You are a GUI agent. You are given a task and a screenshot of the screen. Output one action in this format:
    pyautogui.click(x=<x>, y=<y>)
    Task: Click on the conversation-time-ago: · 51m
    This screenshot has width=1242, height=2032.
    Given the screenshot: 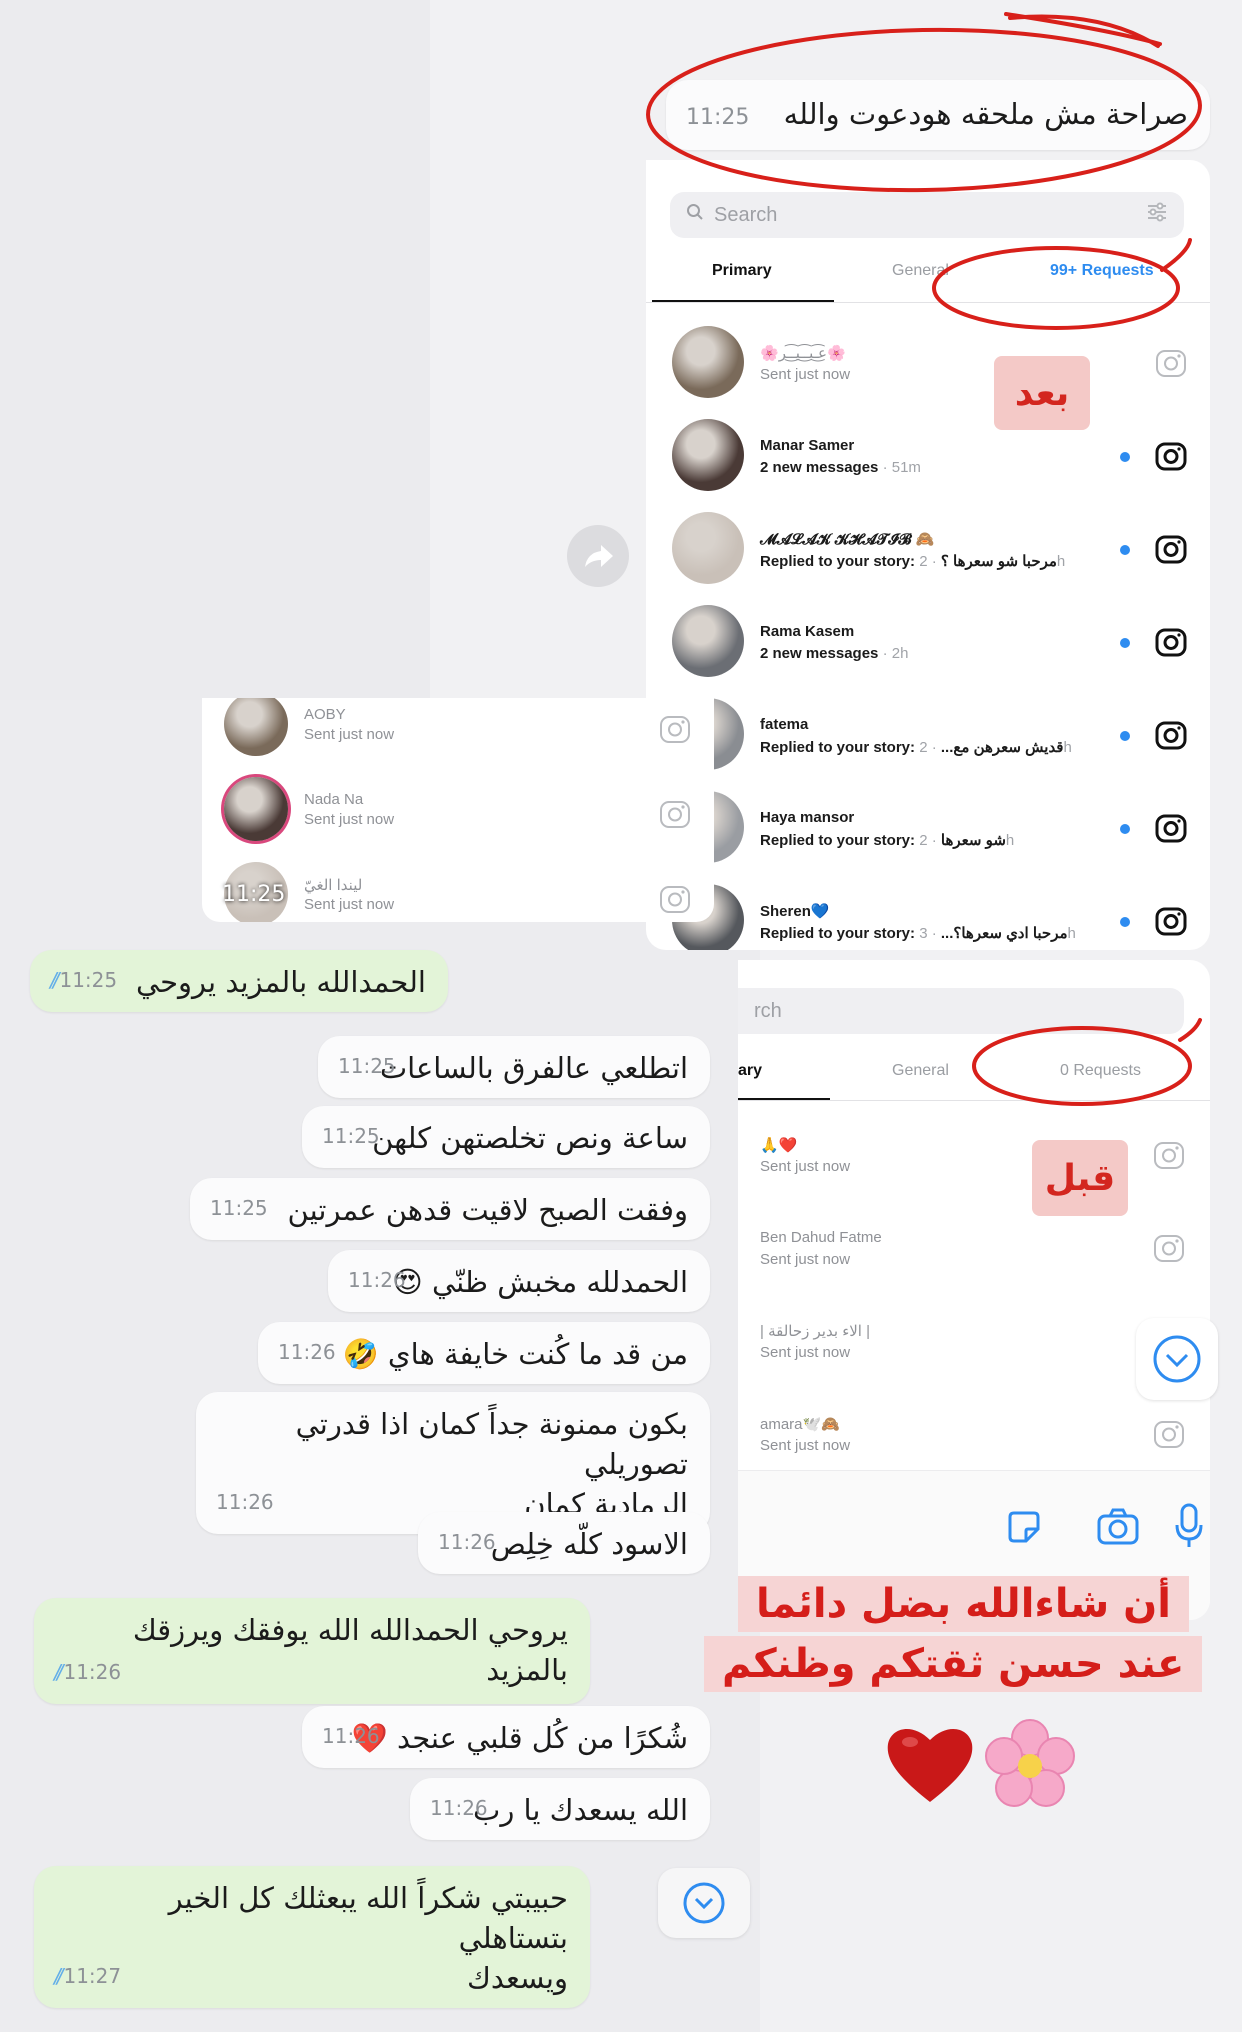 What is the action you would take?
    pyautogui.click(x=899, y=467)
    